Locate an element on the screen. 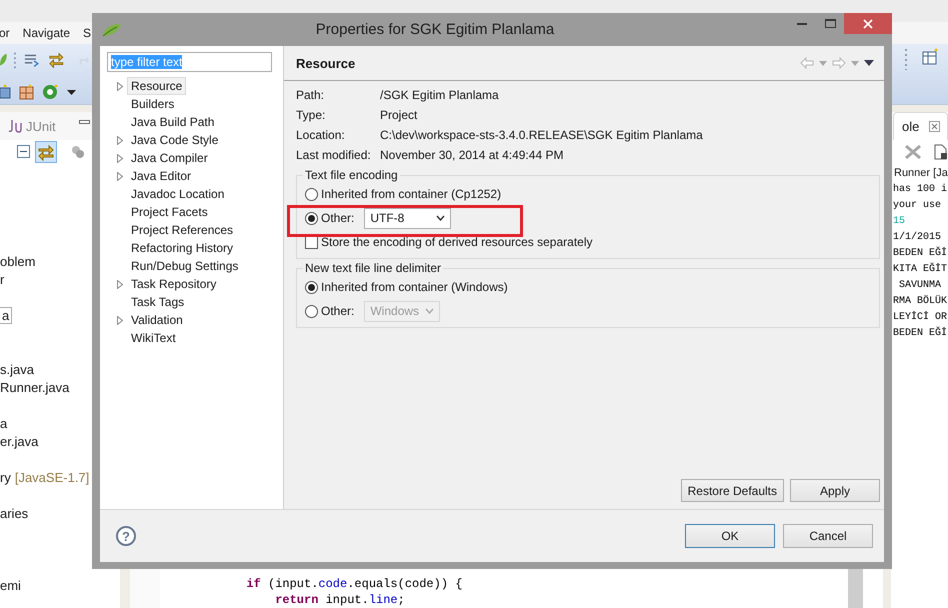  tree-item: Javadoc Location is located at coordinates (177, 194).